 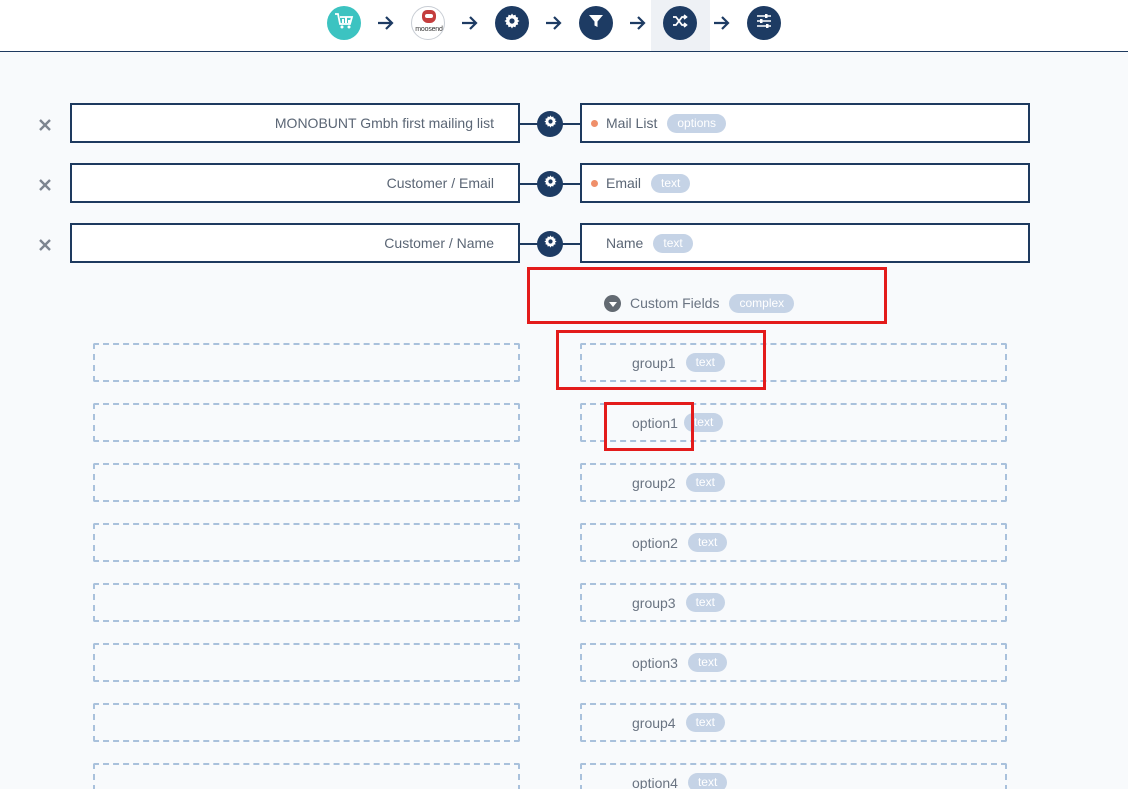 What do you see at coordinates (384, 123) in the screenshot?
I see `source-field-label: MONOBUNT Gmbh first mailing list` at bounding box center [384, 123].